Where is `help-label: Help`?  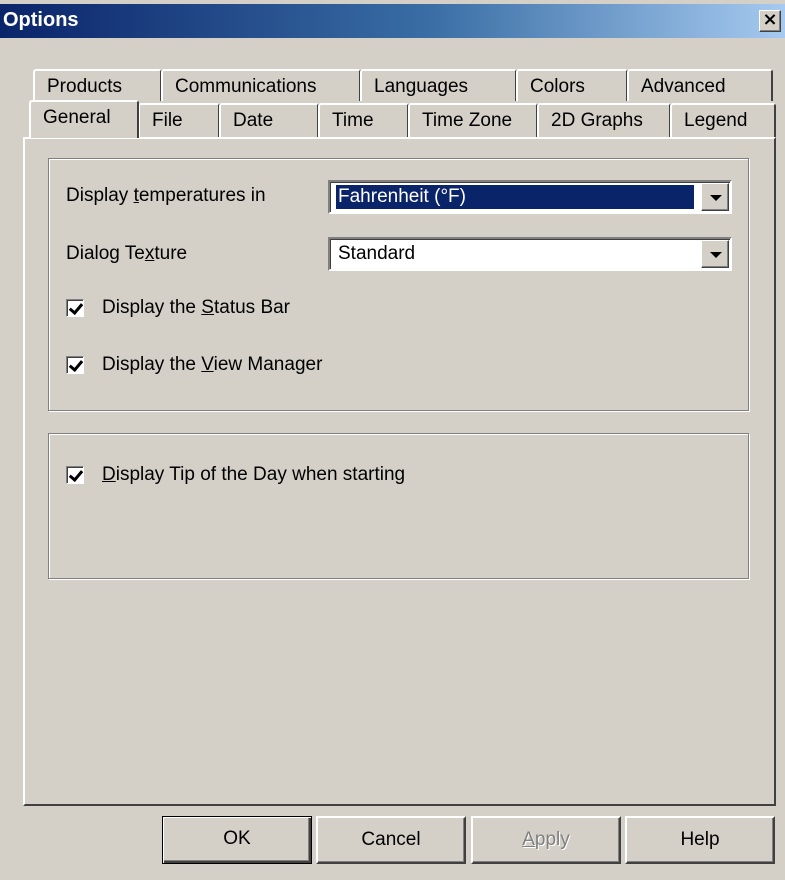
help-label: Help is located at coordinates (700, 839).